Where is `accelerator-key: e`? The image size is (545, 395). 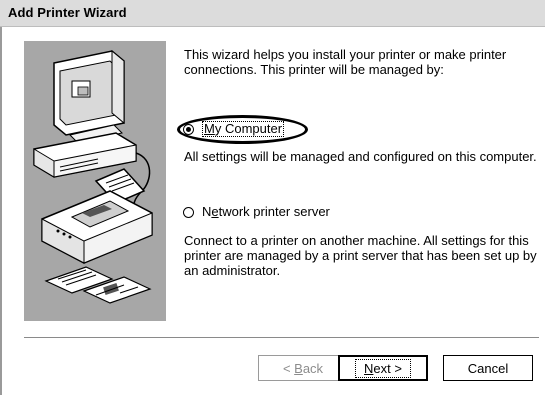
accelerator-key: e is located at coordinates (215, 211).